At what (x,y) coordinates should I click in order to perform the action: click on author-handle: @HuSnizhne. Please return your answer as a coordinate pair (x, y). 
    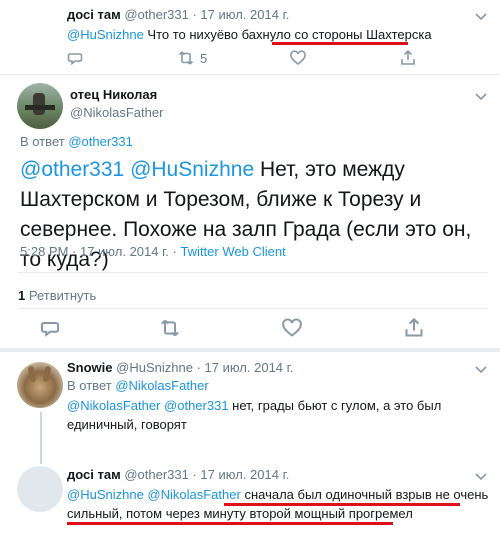
    Looking at the image, I should click on (154, 367).